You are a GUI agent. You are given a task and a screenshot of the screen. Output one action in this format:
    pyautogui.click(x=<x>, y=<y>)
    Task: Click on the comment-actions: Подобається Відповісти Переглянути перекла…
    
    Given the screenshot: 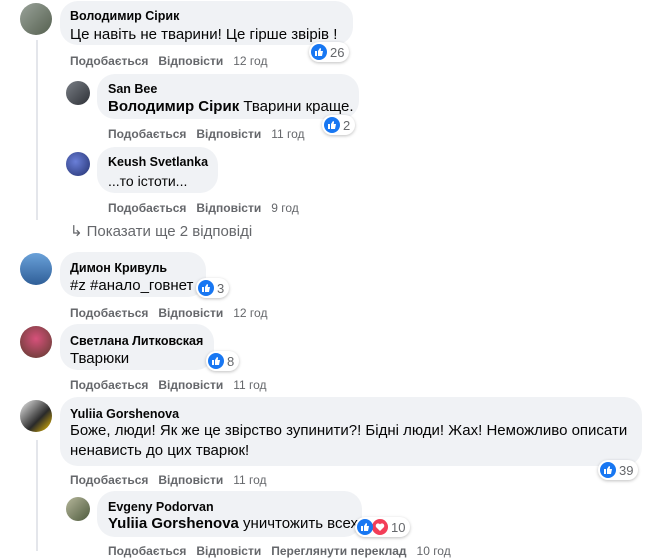 What is the action you would take?
    pyautogui.click(x=279, y=551)
    